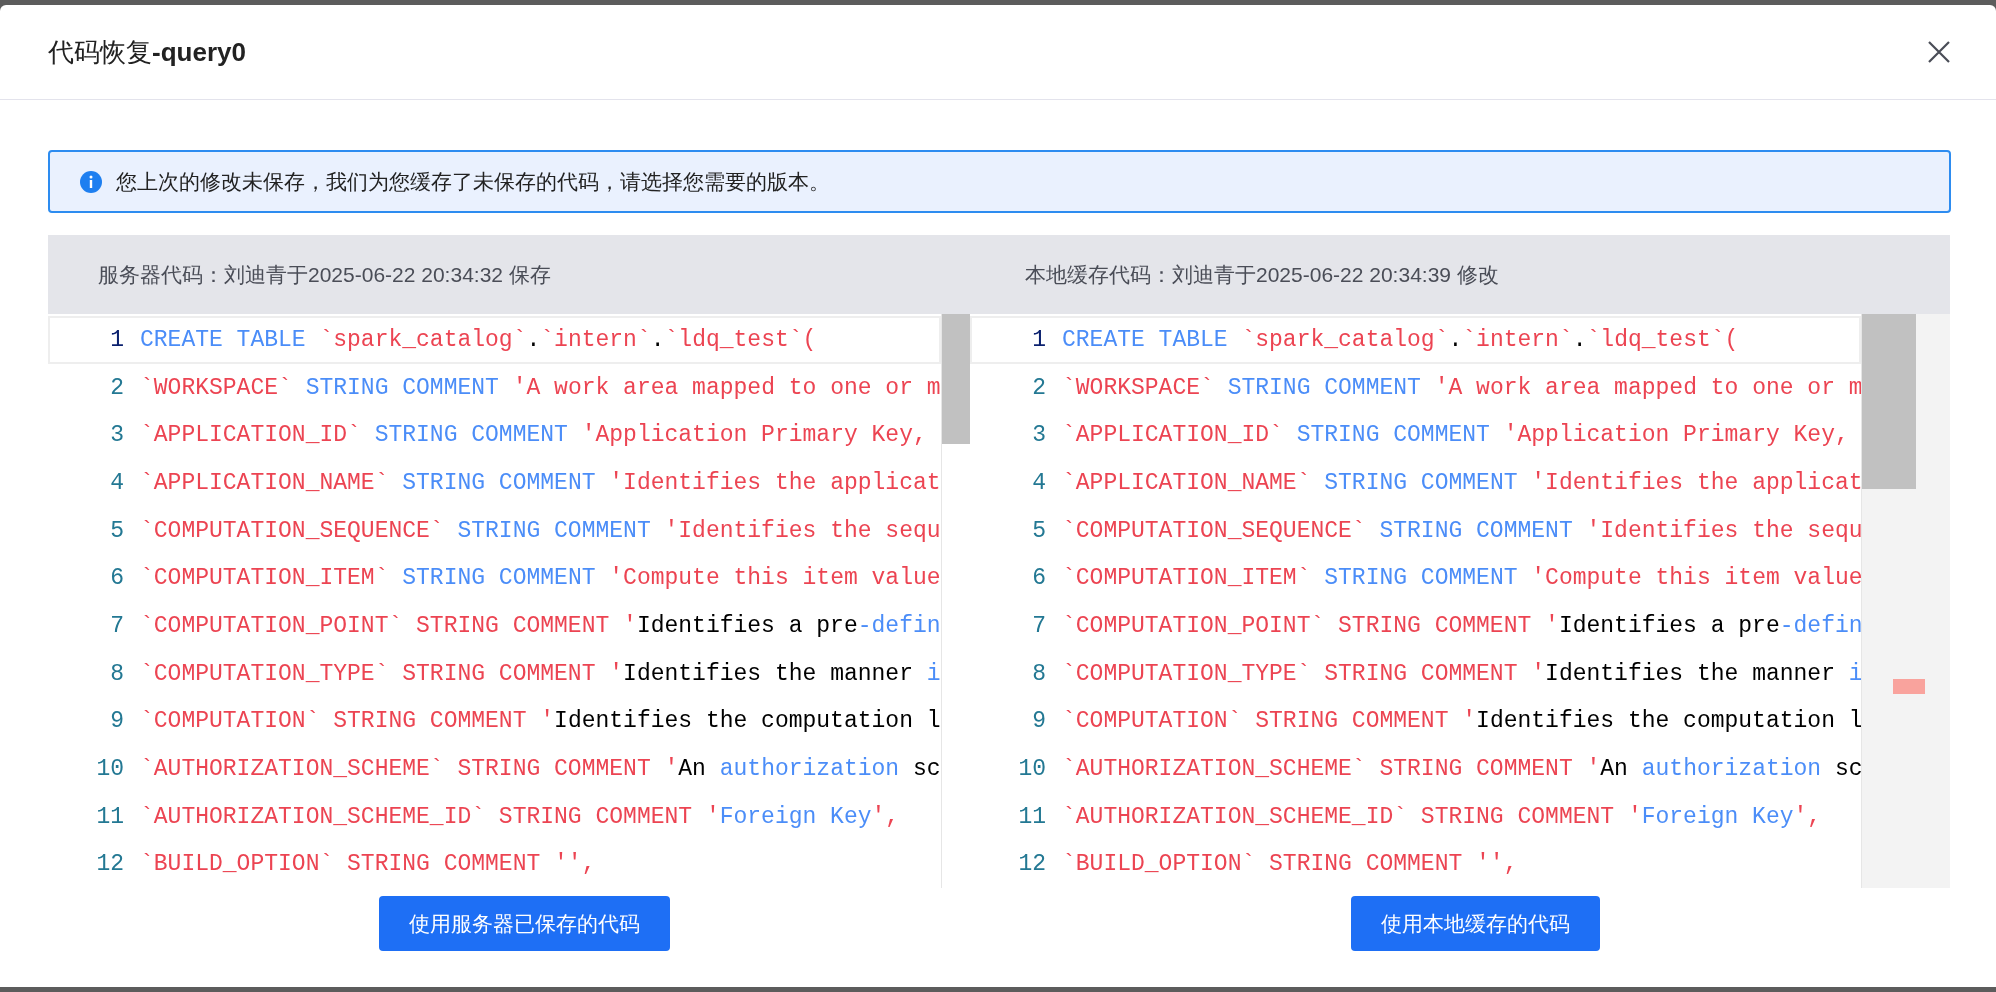 The image size is (1996, 992). I want to click on close-icon, so click(1939, 52).